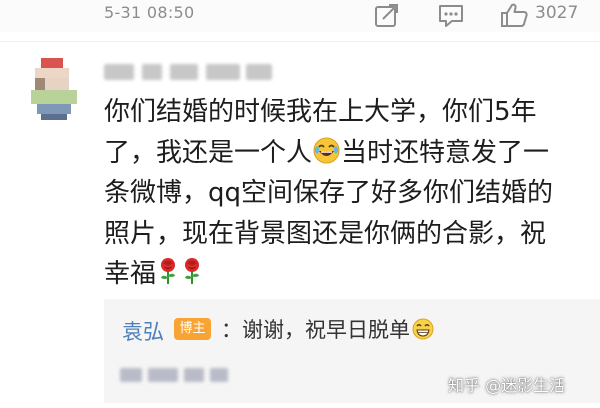  What do you see at coordinates (300, 16) in the screenshot?
I see `comment-meta-bar: 5-31 08:50 3027` at bounding box center [300, 16].